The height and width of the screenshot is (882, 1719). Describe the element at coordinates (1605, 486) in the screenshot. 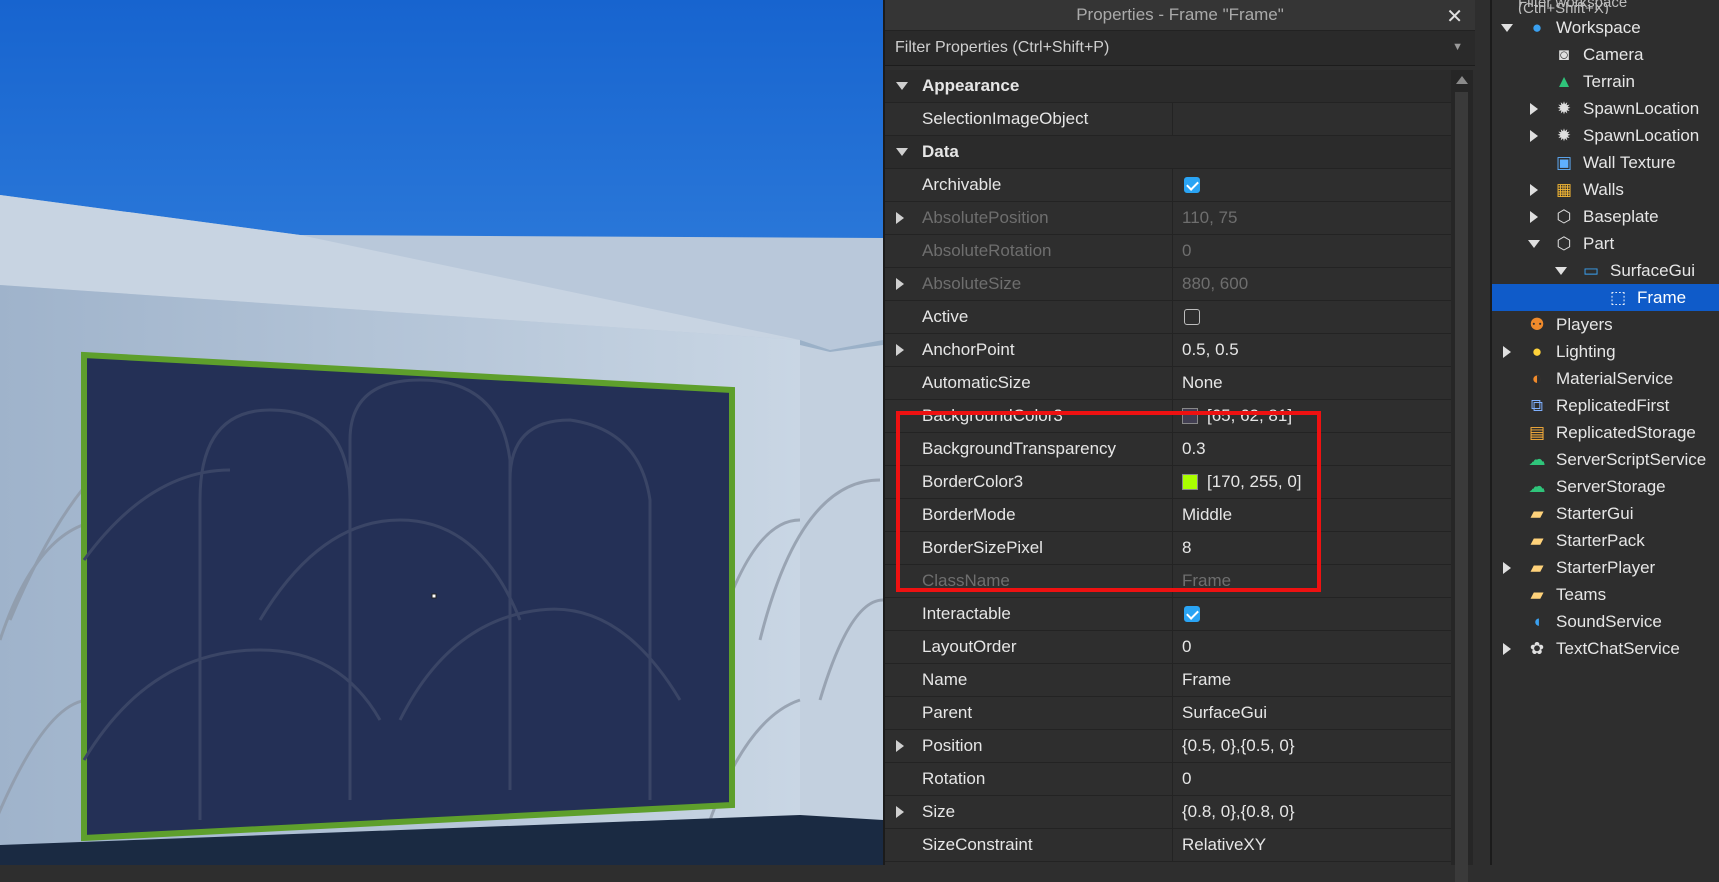

I see `explorer-item: ☁ ServerStorage` at that location.